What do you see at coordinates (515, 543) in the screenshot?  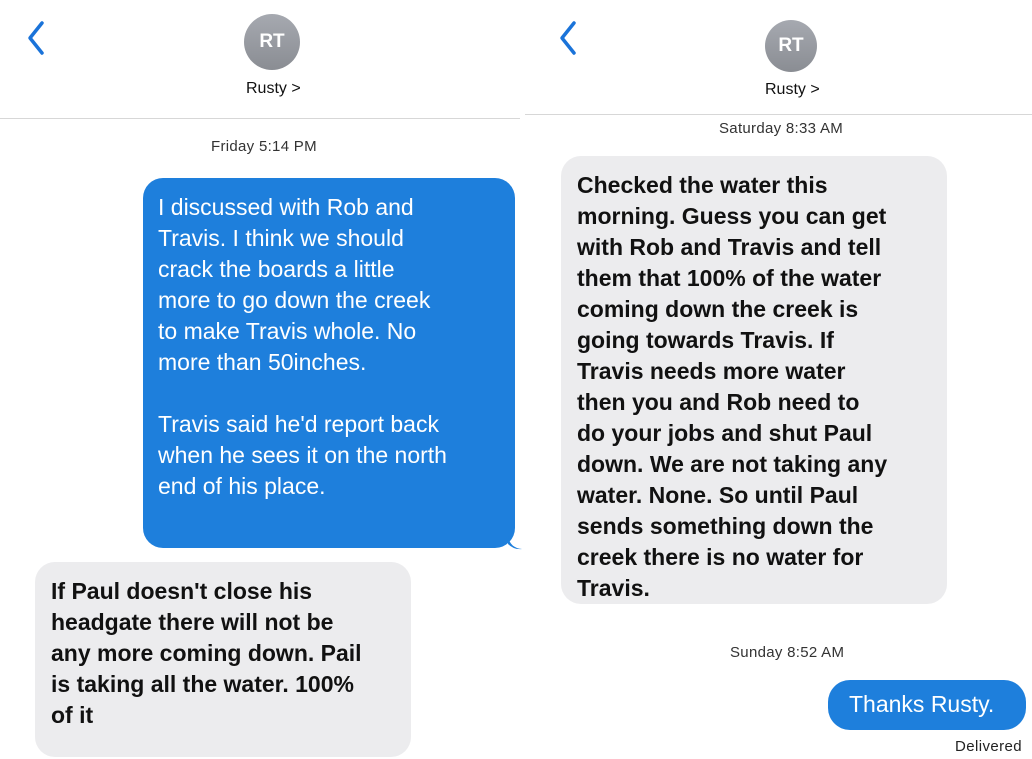 I see `bubble-tail` at bounding box center [515, 543].